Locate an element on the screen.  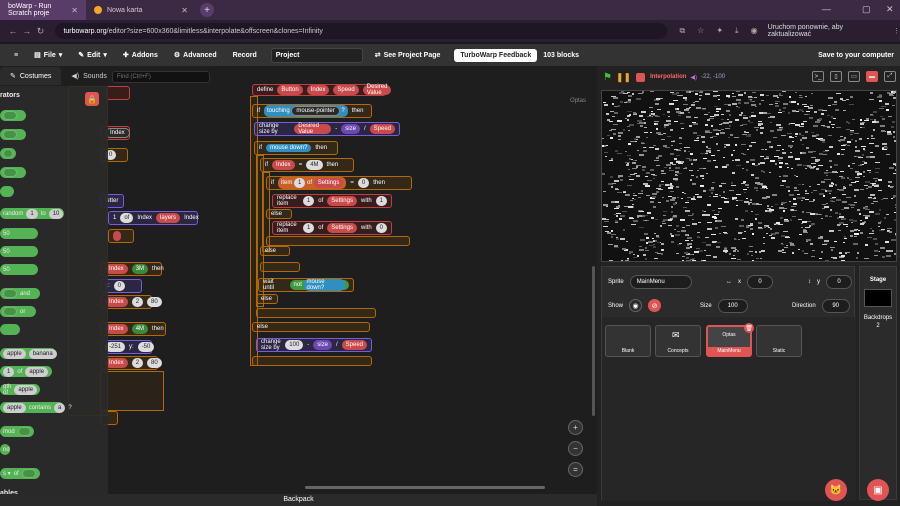
horizontal-scrollbar is located at coordinates (425, 487).